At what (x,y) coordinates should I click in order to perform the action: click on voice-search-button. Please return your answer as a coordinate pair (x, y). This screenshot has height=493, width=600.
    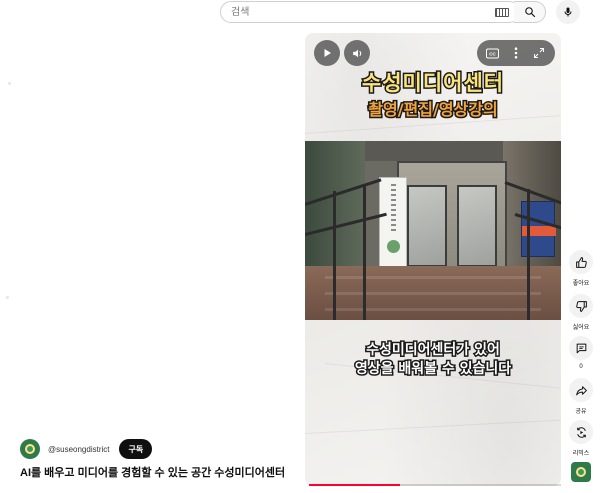
    Looking at the image, I should click on (568, 12).